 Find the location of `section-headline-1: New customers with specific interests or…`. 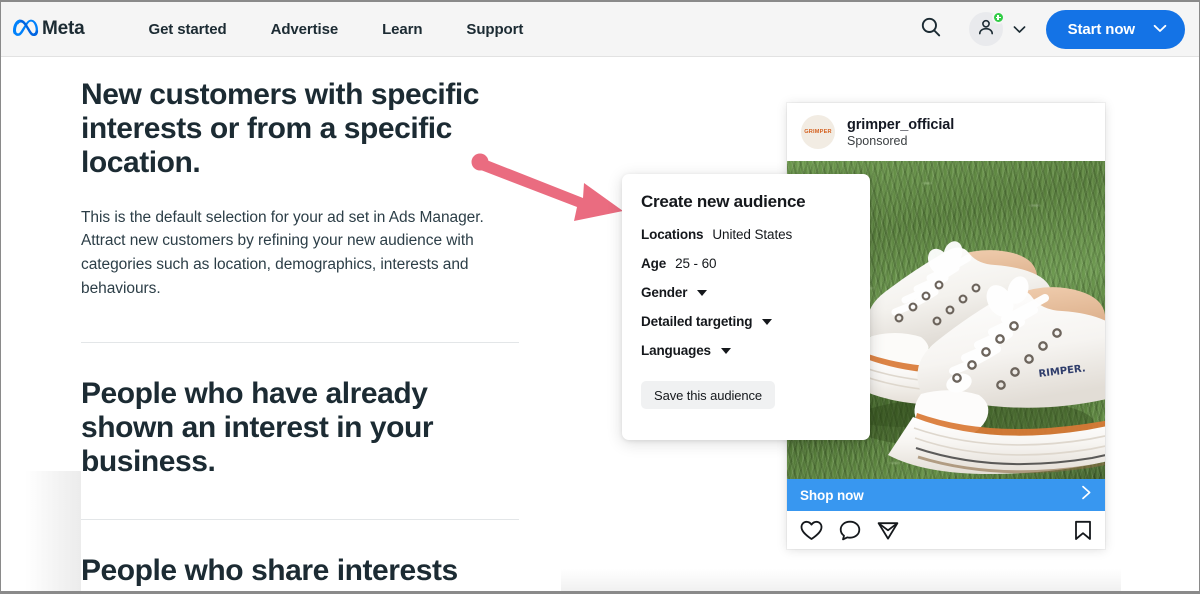

section-headline-1: New customers with specific interests or… is located at coordinates (280, 128).